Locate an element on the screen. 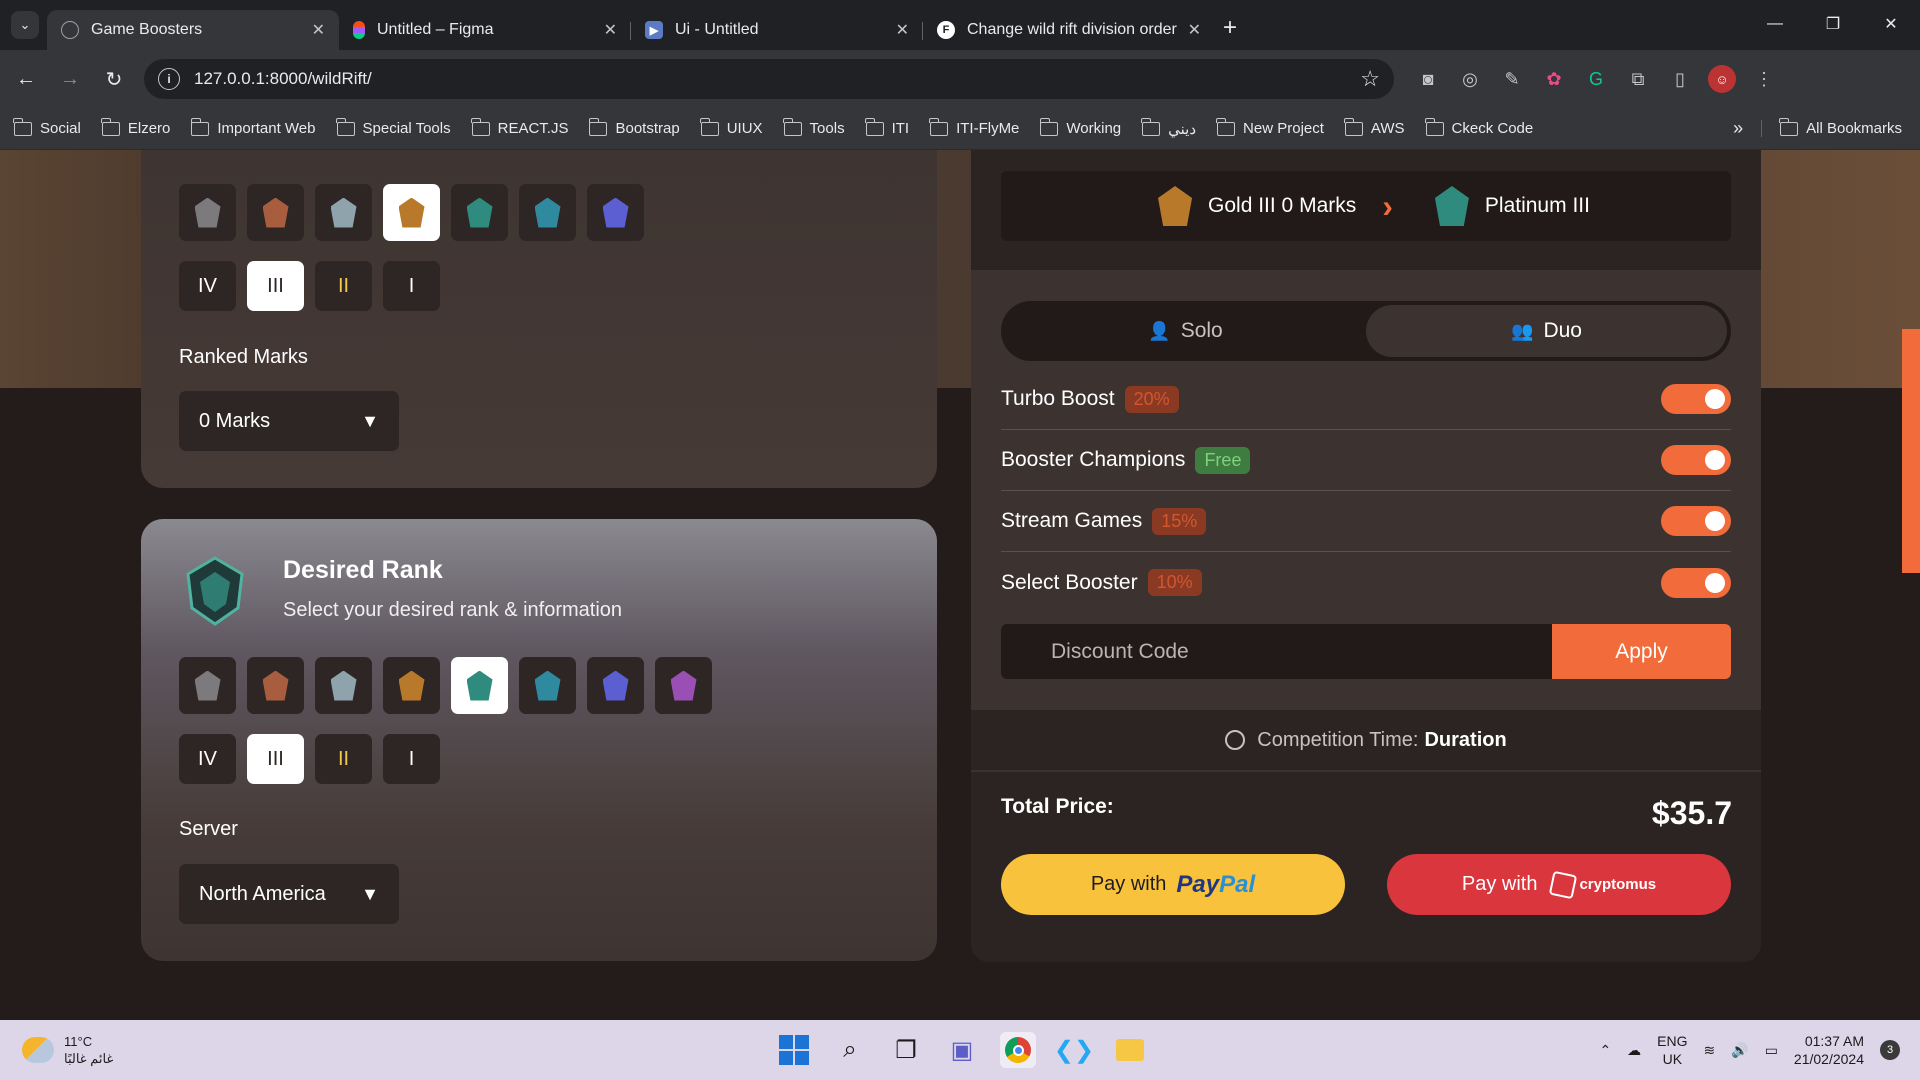 Image resolution: width=1920 pixels, height=1080 pixels. bookmark-folder: ديني is located at coordinates (1168, 127).